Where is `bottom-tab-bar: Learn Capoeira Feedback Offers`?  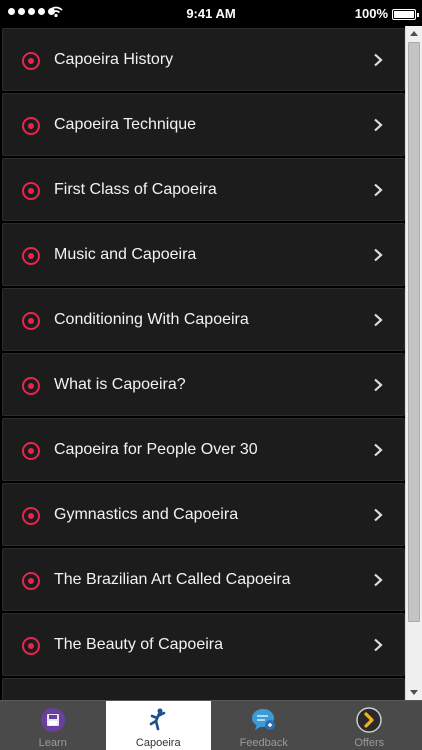
bottom-tab-bar: Learn Capoeira Feedback Offers is located at coordinates (211, 725).